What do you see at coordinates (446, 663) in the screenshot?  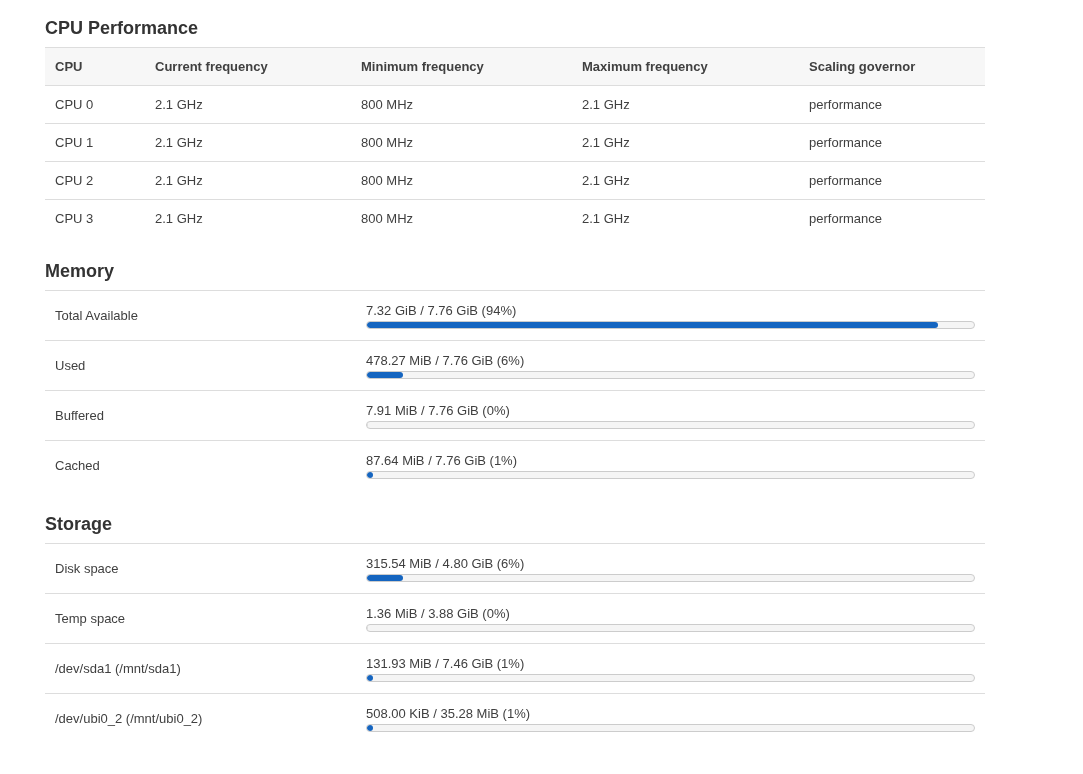 I see `usage-reading: 131.93 MiB / 7.46 GiB (1%)` at bounding box center [446, 663].